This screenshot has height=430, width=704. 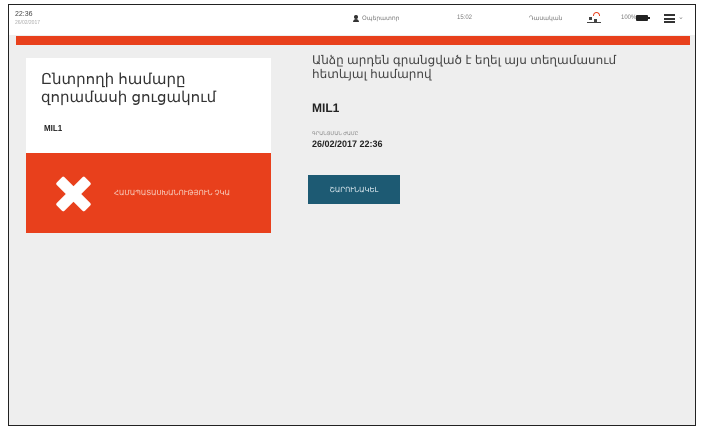 What do you see at coordinates (24, 14) in the screenshot?
I see `clock-time: 22:36` at bounding box center [24, 14].